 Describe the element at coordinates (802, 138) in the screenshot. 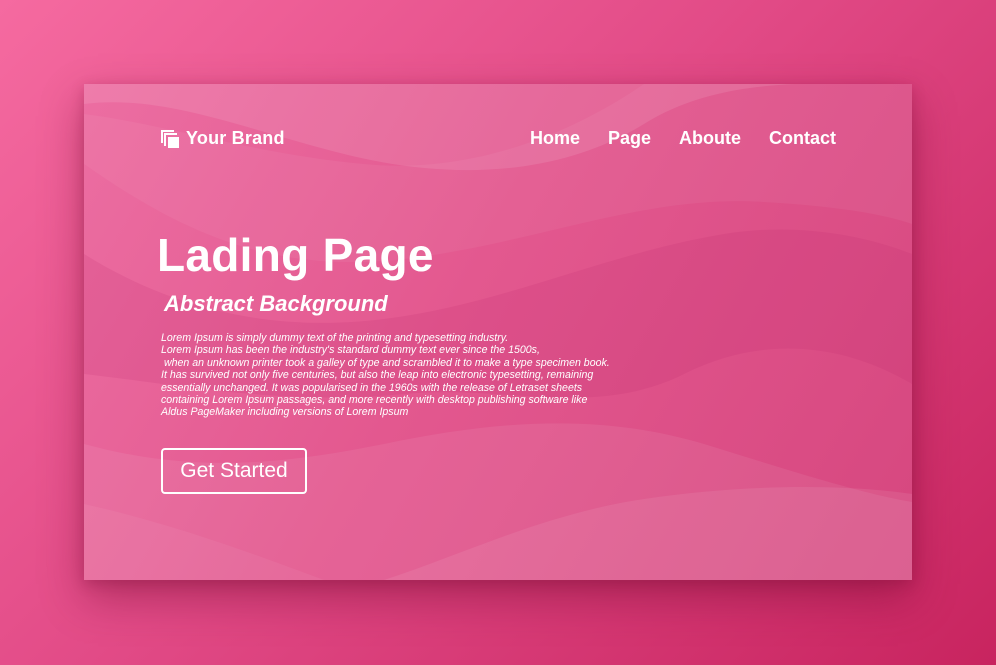

I see `nav-item-contact: Contact` at that location.